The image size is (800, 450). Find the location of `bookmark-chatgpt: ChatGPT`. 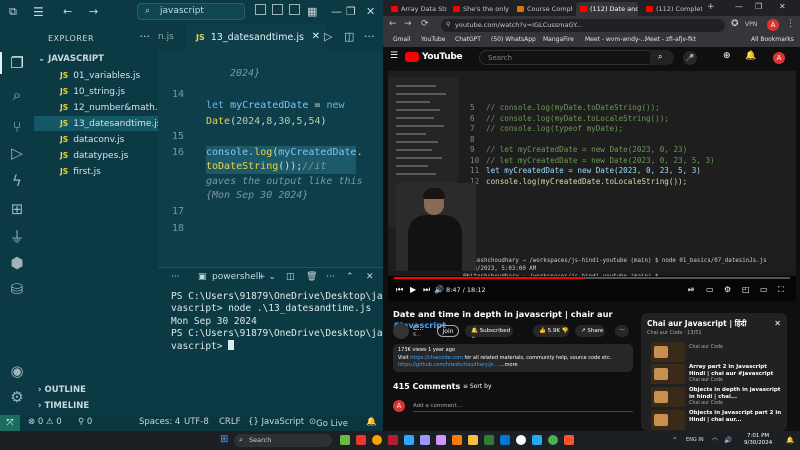

bookmark-chatgpt: ChatGPT is located at coordinates (468, 39).